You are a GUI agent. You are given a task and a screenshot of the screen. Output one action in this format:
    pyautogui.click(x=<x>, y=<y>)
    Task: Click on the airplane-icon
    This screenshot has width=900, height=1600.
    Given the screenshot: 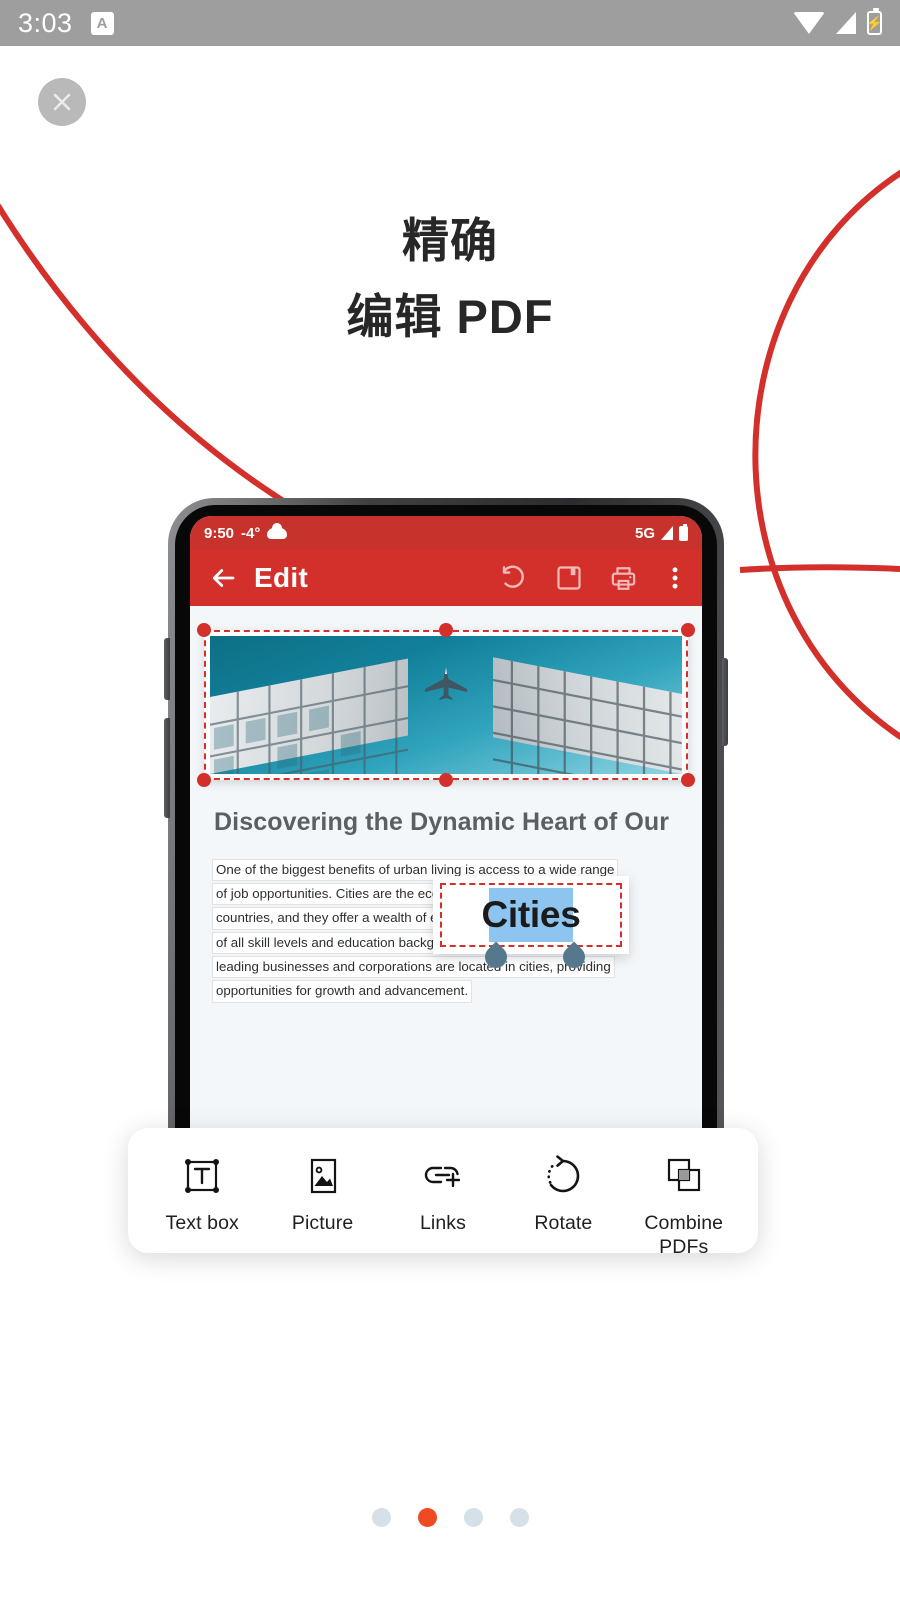 What is the action you would take?
    pyautogui.click(x=446, y=684)
    